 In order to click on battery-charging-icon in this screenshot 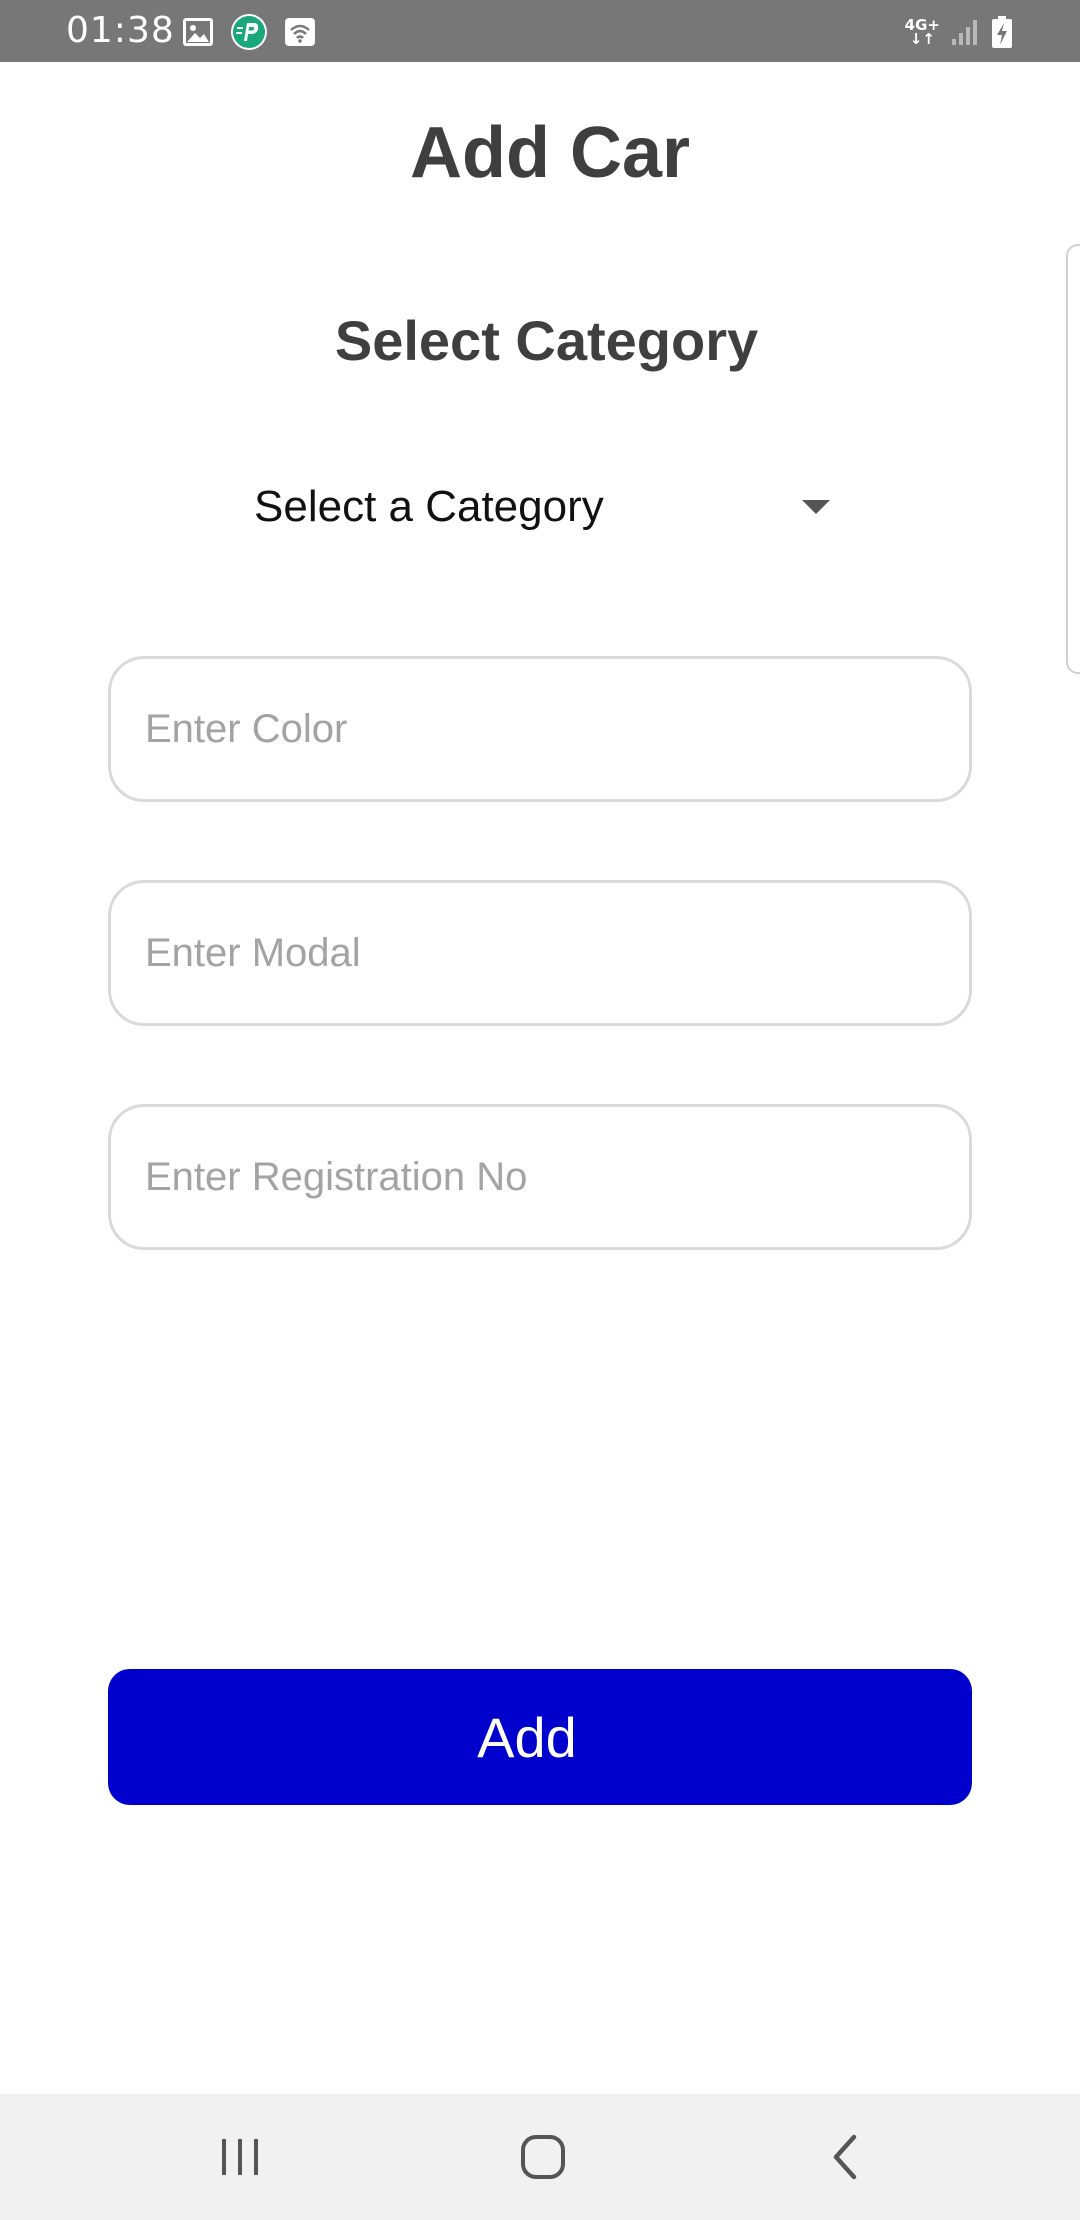, I will do `click(1002, 32)`.